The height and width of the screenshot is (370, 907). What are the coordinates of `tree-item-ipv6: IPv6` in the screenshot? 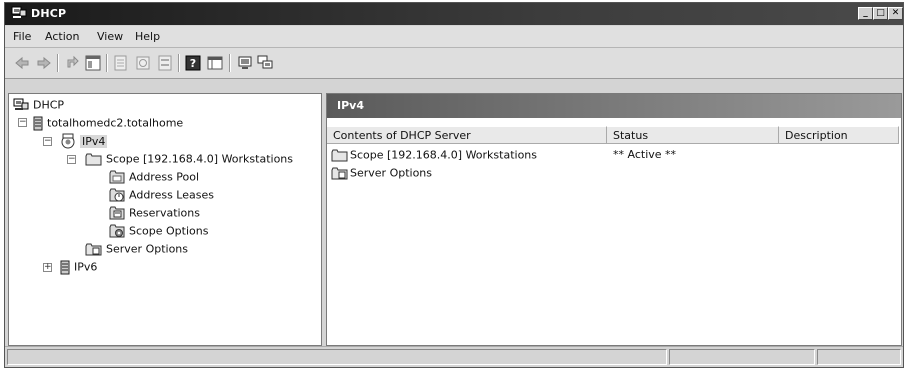 It's located at (78, 266).